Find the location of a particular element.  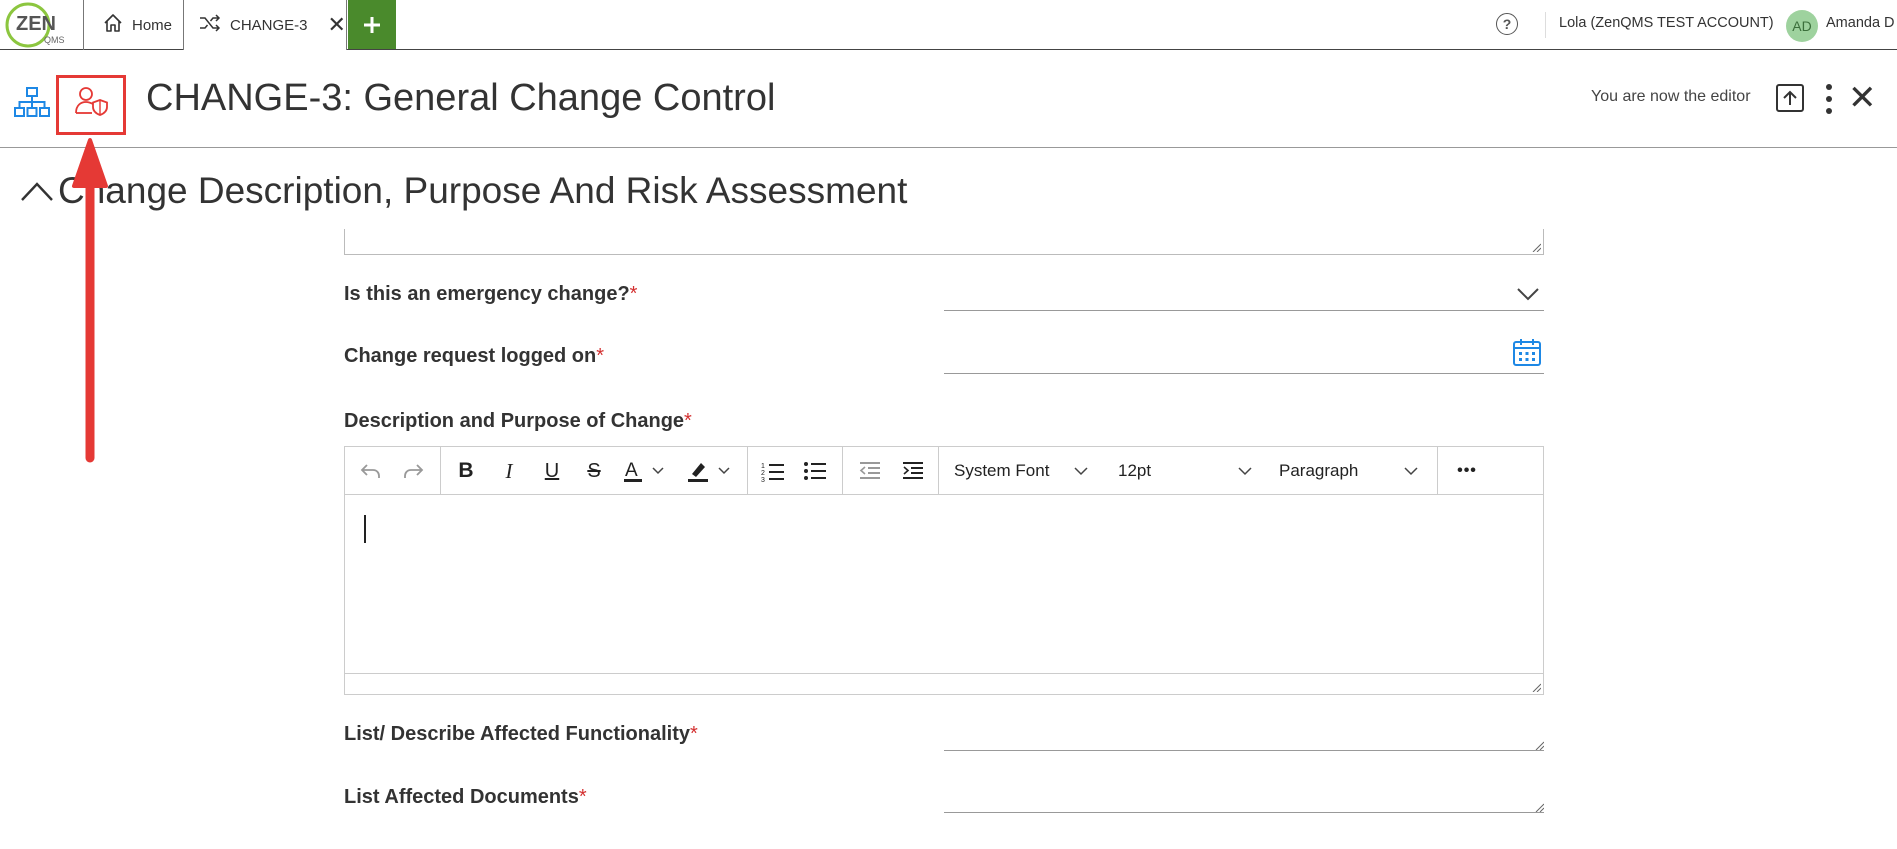

svg-text: 3 is located at coordinates (763, 479).